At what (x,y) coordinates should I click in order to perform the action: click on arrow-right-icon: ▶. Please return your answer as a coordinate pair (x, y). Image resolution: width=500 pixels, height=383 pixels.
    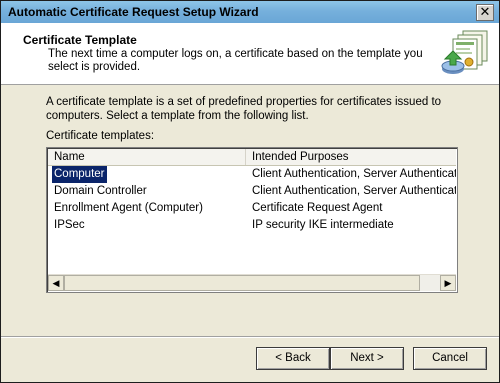
    Looking at the image, I should click on (448, 283).